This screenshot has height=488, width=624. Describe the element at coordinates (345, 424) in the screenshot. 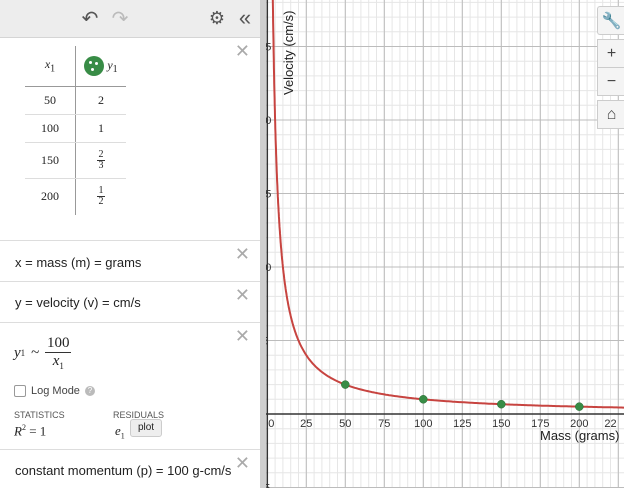

I see `x-tick-label: 50` at that location.